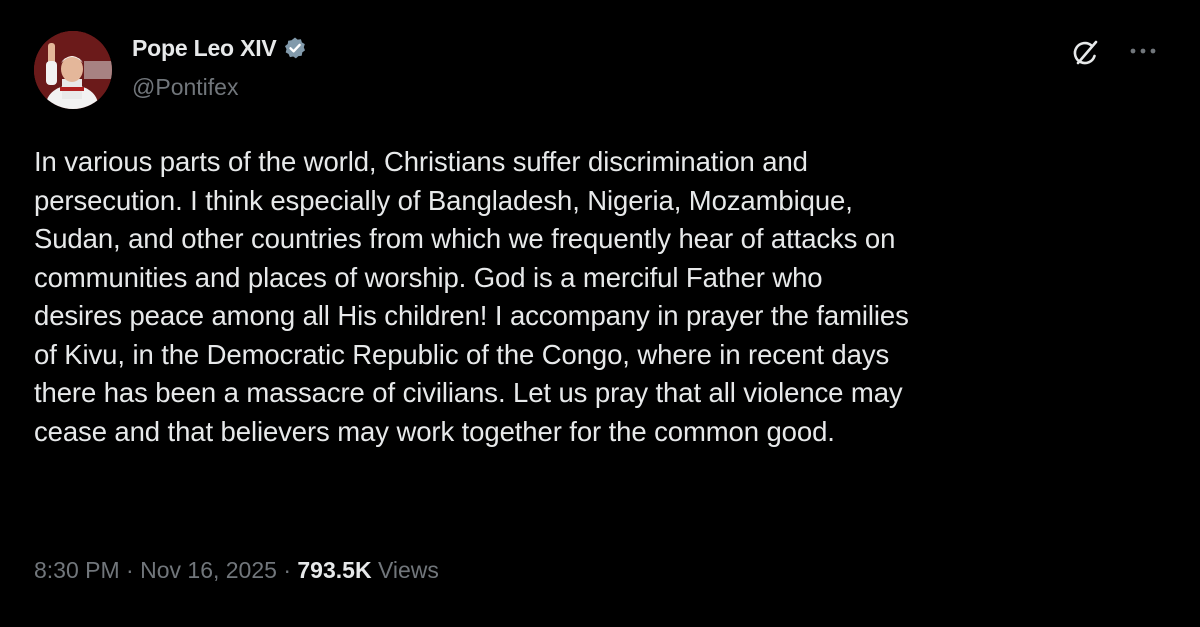  I want to click on more-icon, so click(1143, 51).